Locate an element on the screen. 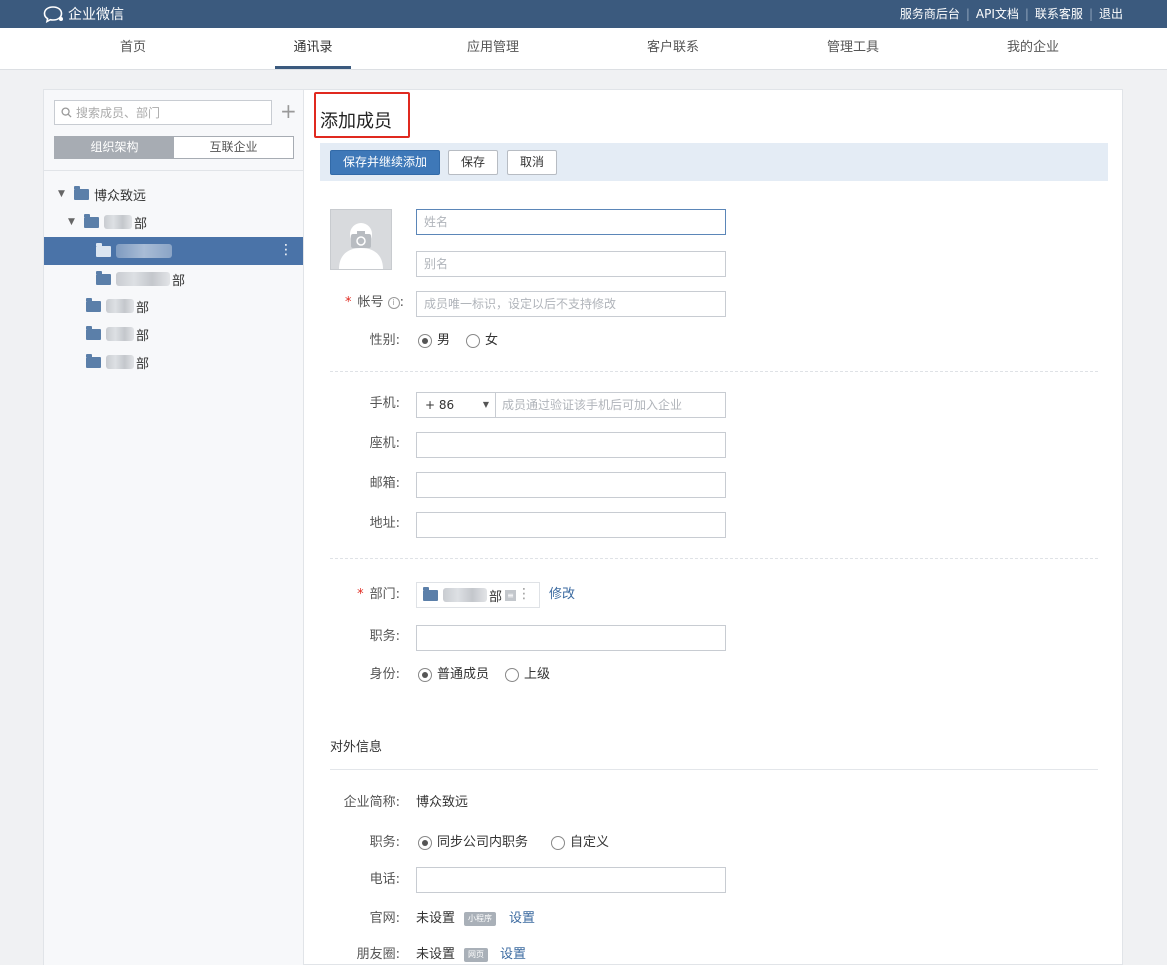 Image resolution: width=1167 pixels, height=965 pixels. alias-field: 别名 is located at coordinates (571, 264).